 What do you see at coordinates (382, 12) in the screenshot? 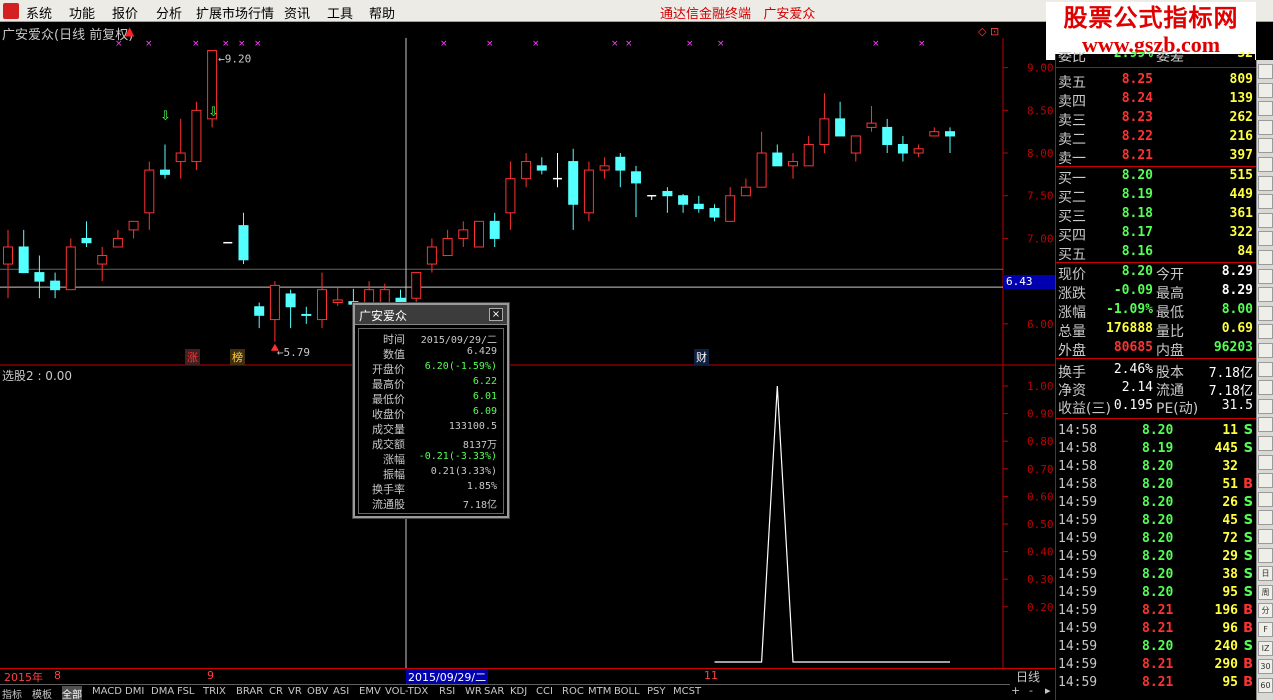
I see `menu-help: 帮助` at bounding box center [382, 12].